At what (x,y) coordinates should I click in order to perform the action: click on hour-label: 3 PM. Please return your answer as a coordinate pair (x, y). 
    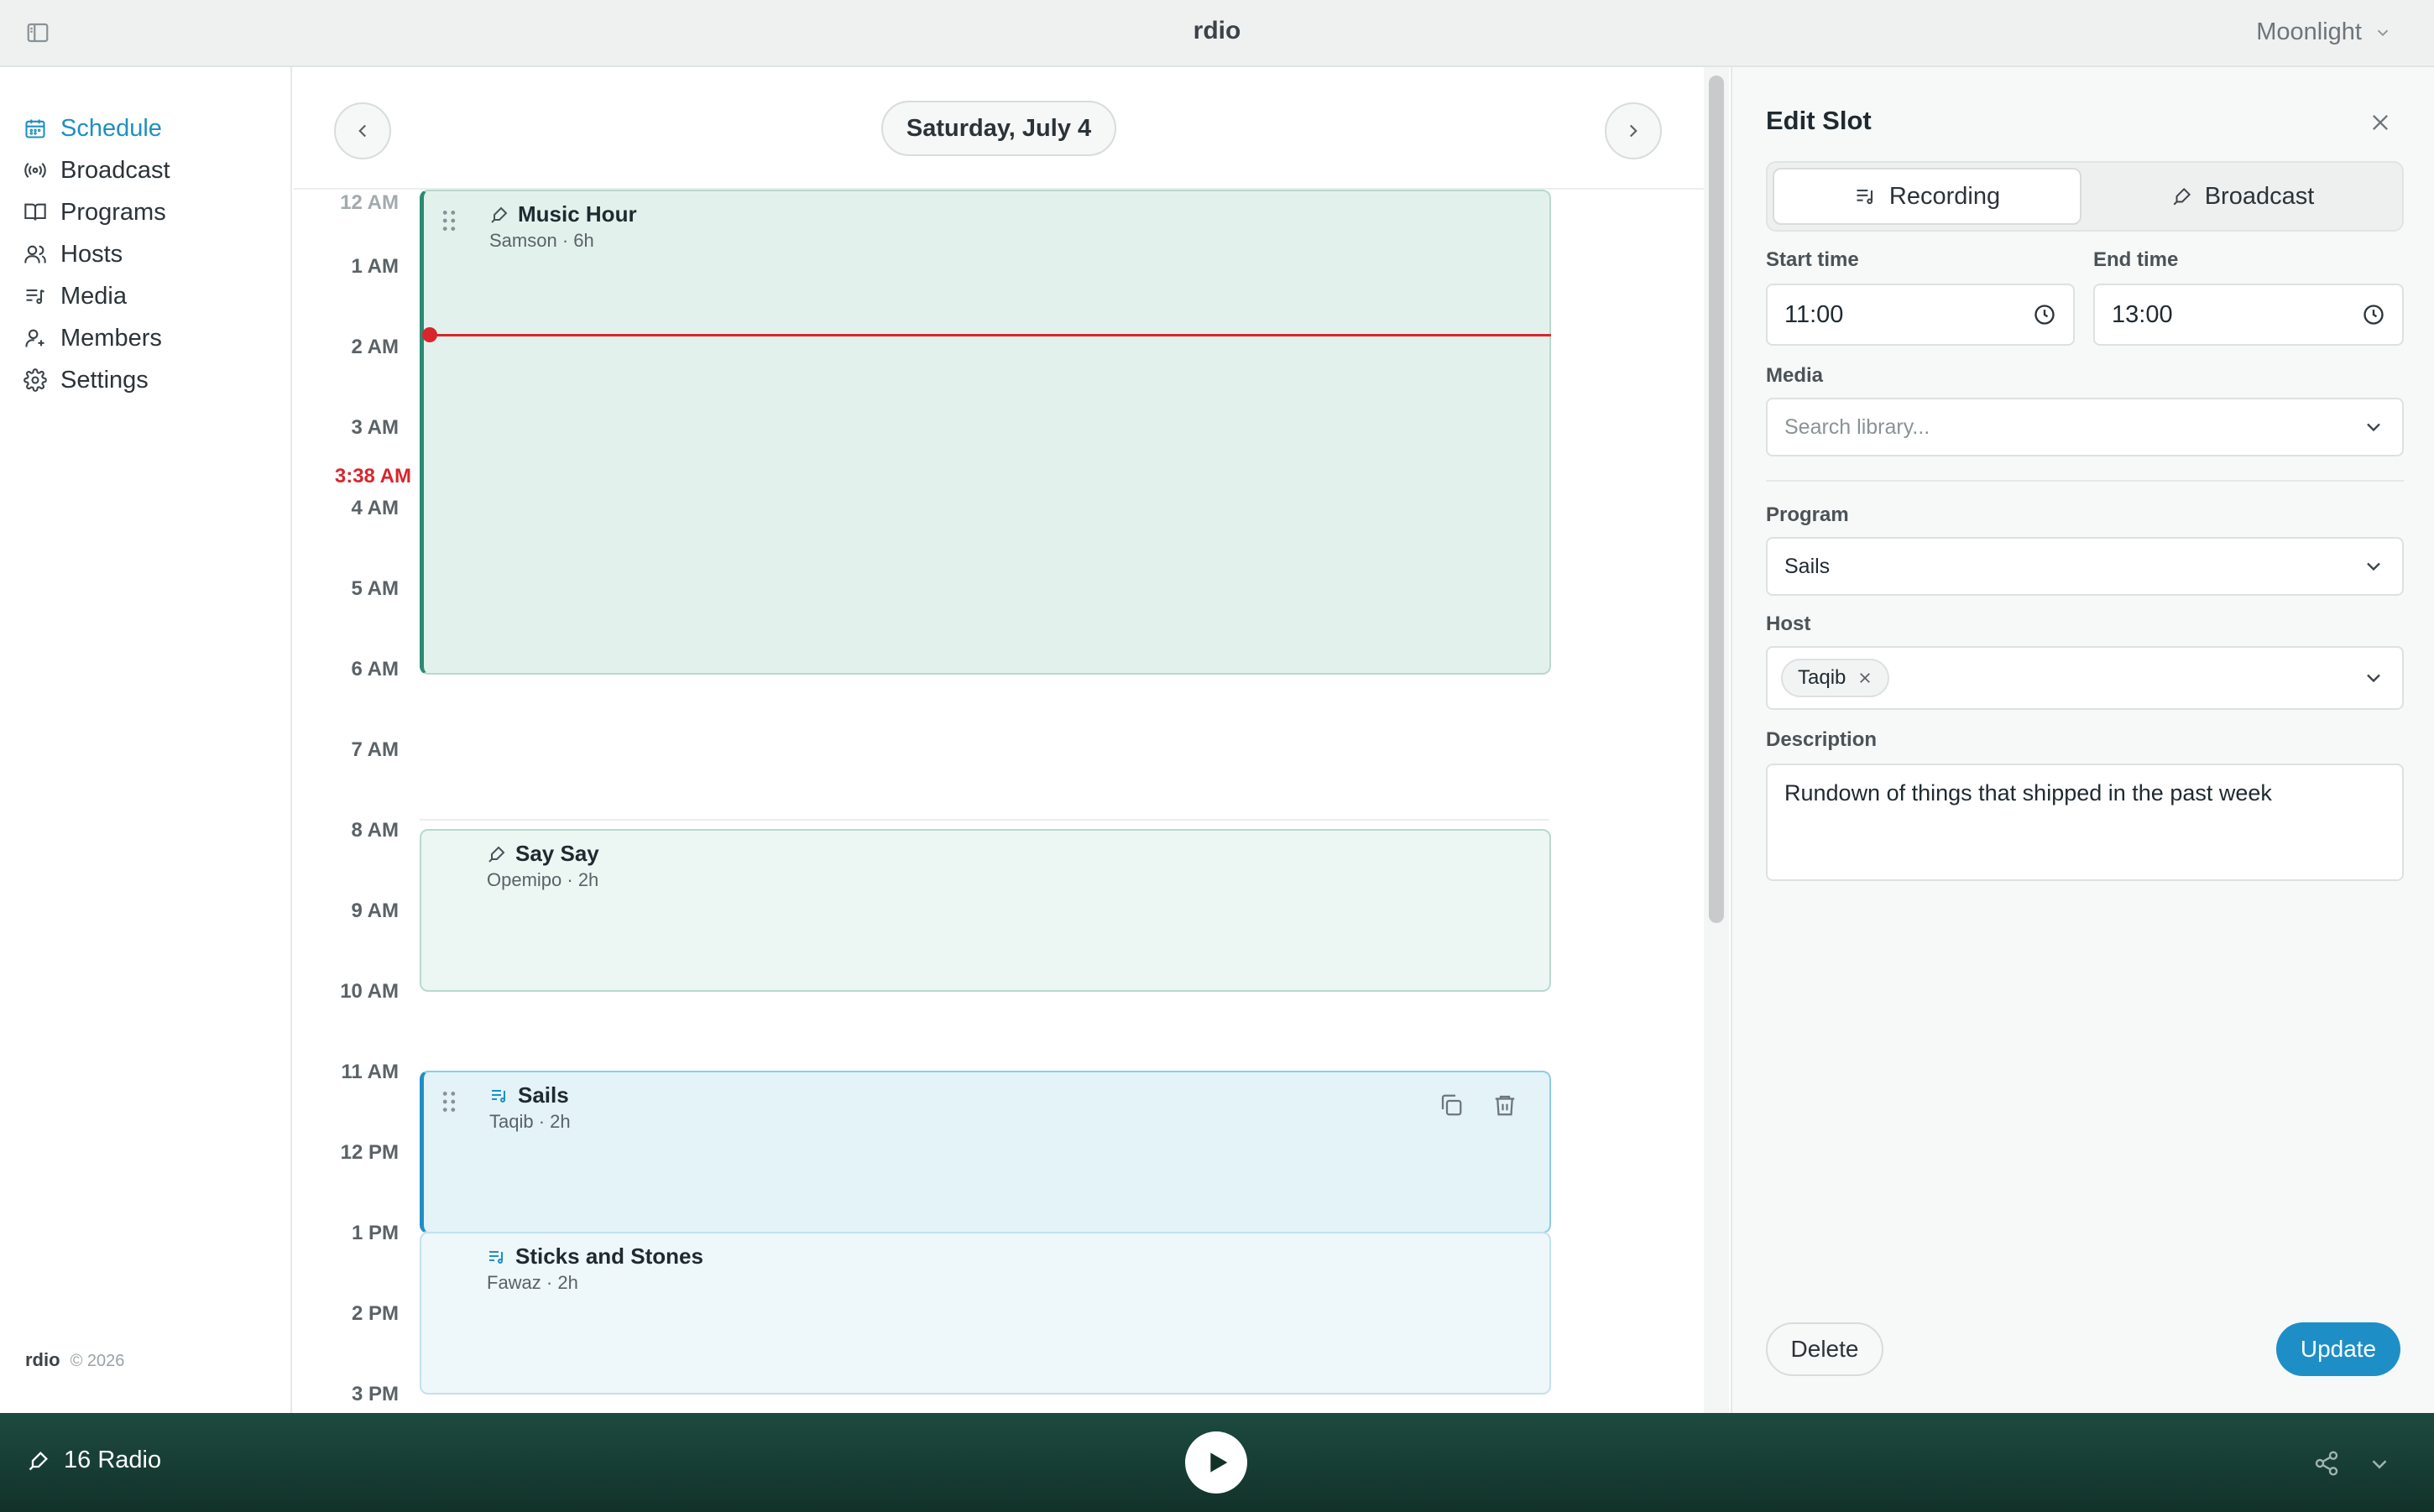
    Looking at the image, I should click on (375, 1394).